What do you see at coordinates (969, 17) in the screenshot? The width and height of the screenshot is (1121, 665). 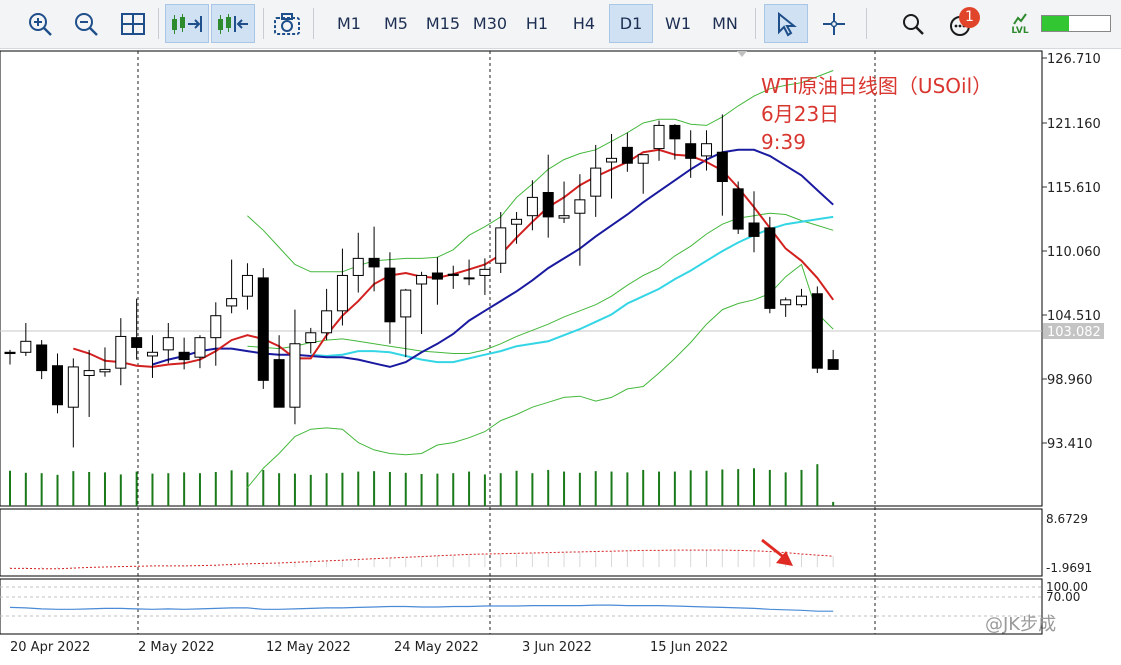 I see `notification-badge: 1` at bounding box center [969, 17].